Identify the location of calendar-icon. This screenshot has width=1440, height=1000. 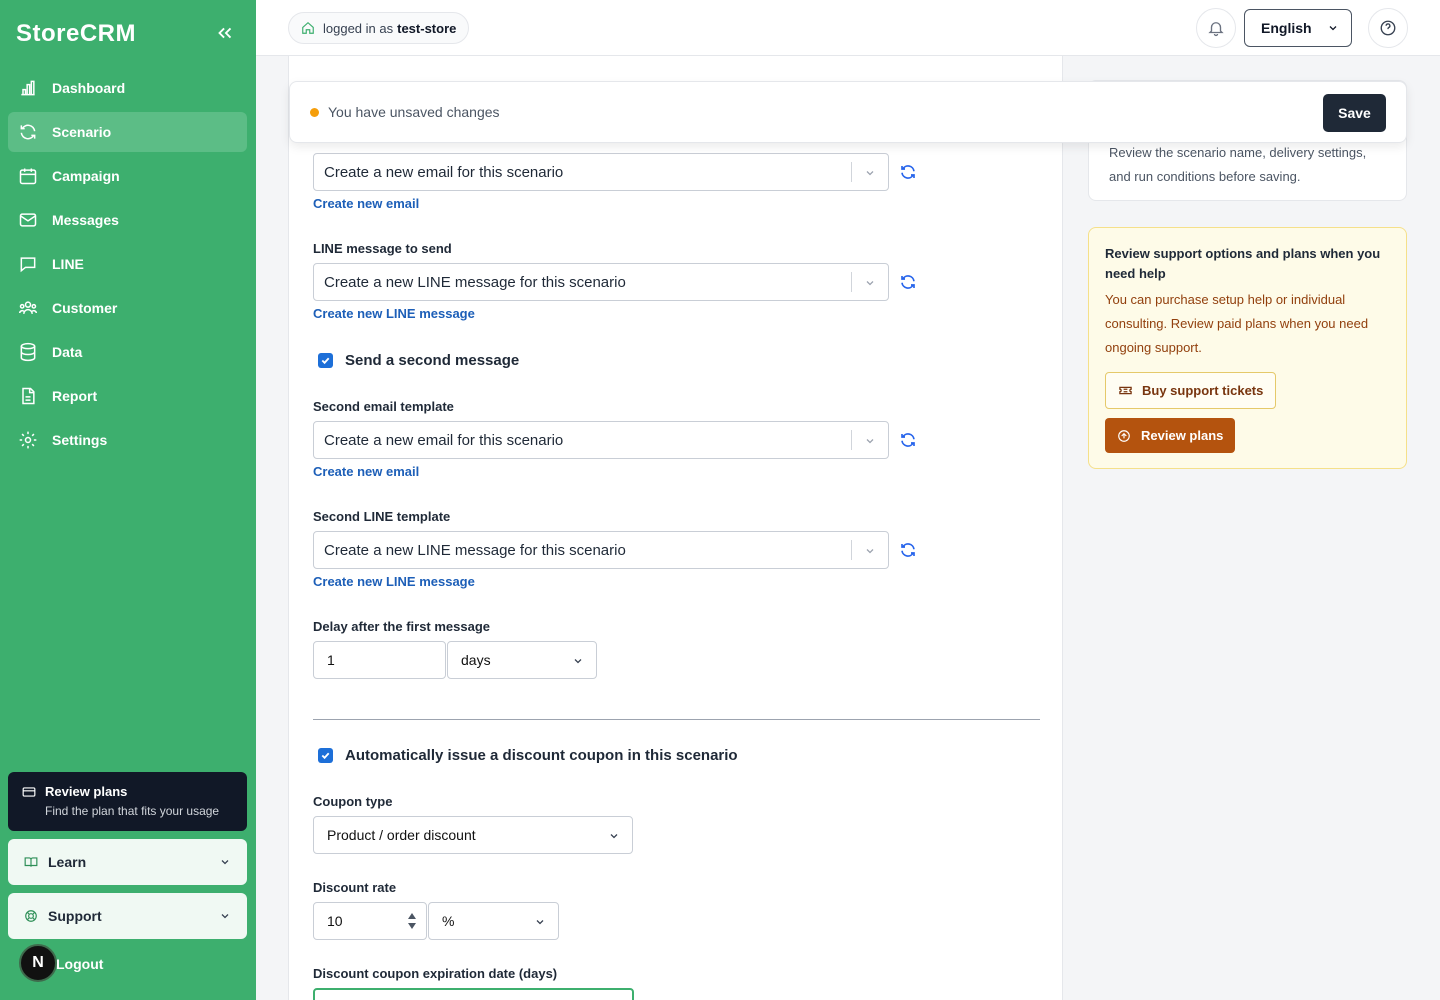
(28, 176).